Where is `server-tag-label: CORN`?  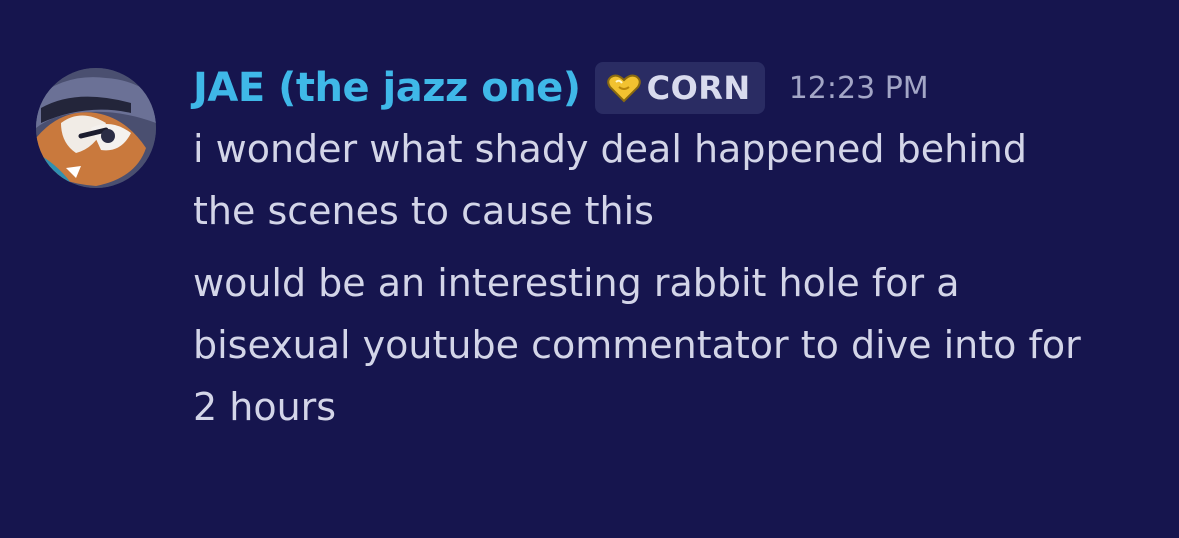 server-tag-label: CORN is located at coordinates (698, 88).